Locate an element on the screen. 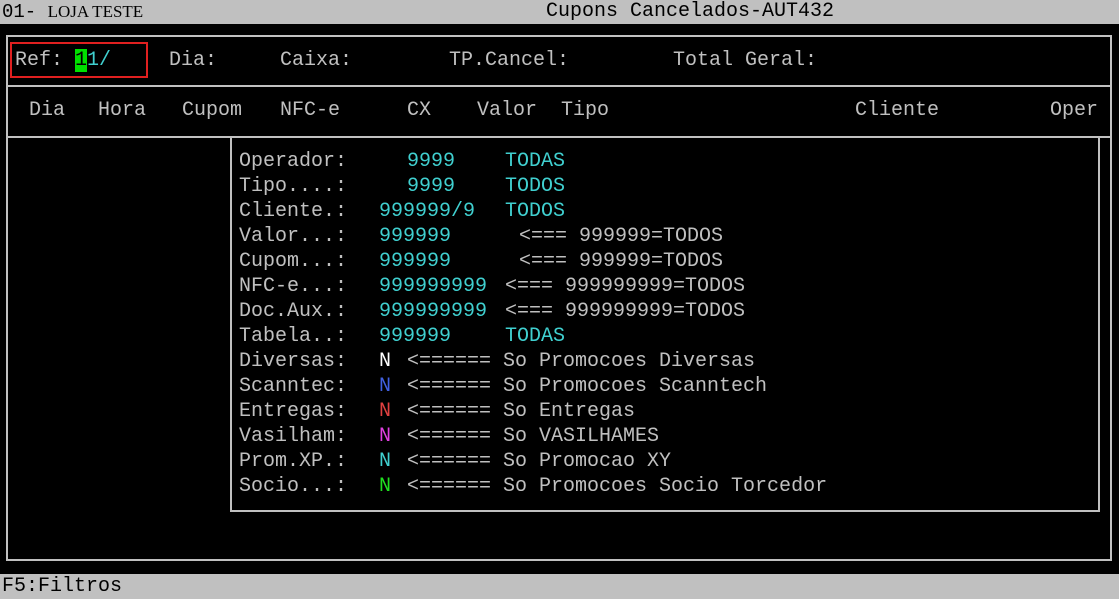 This screenshot has height=599, width=1119. caixa-label: Caixa: is located at coordinates (316, 60).